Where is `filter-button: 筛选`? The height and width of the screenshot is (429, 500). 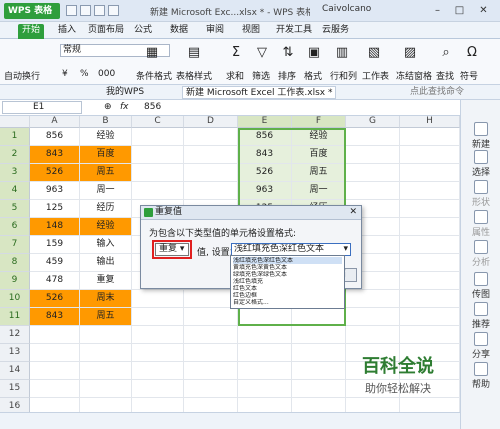 filter-button: 筛选 is located at coordinates (261, 75).